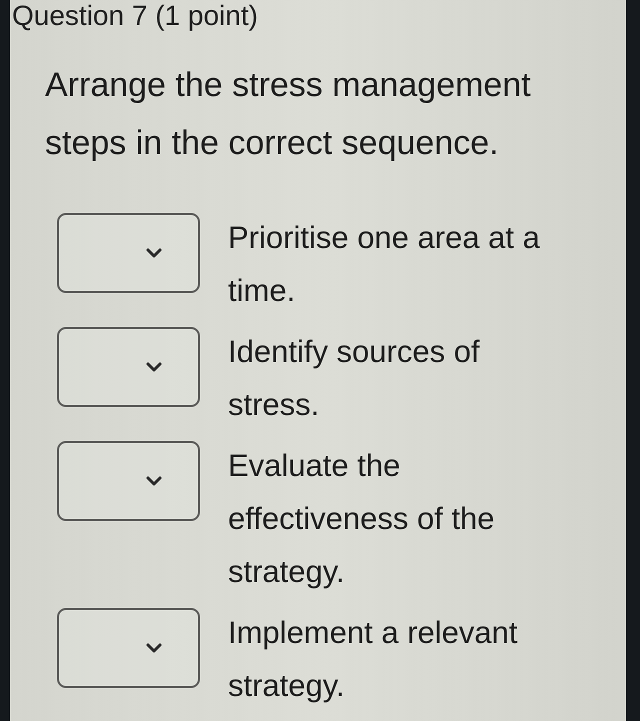 This screenshot has height=721, width=640. Describe the element at coordinates (373, 659) in the screenshot. I see `step-text: Implement a relevant strategy.` at that location.